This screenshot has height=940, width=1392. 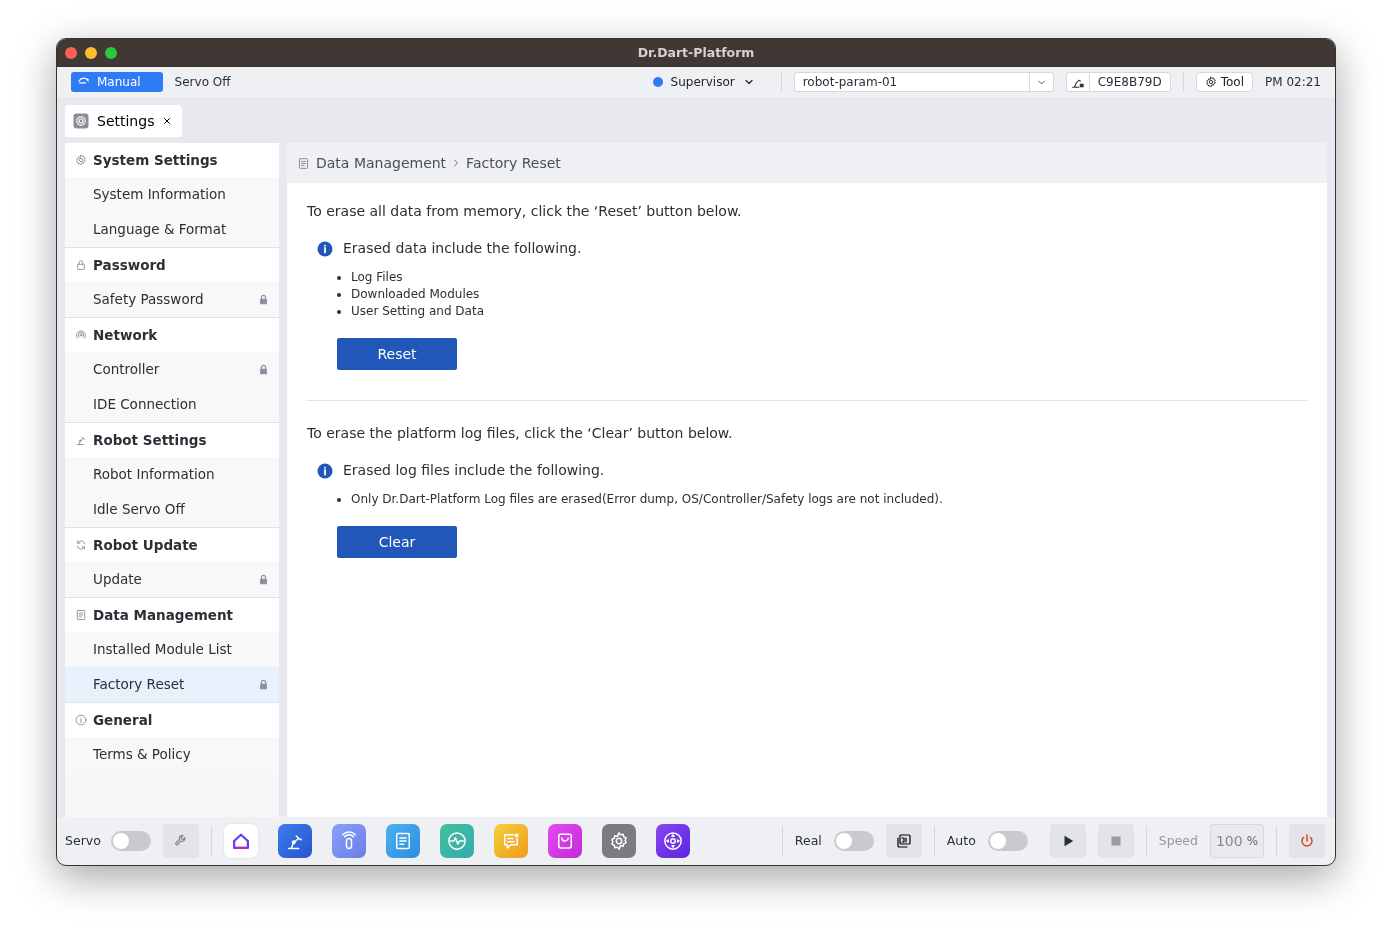 I want to click on joystick-icon, so click(x=672, y=841).